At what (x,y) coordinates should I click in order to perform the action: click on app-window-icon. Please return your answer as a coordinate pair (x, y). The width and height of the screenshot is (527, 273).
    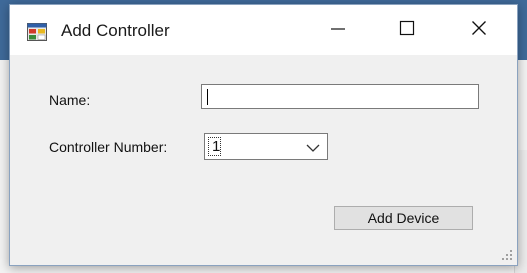
    Looking at the image, I should click on (37, 32).